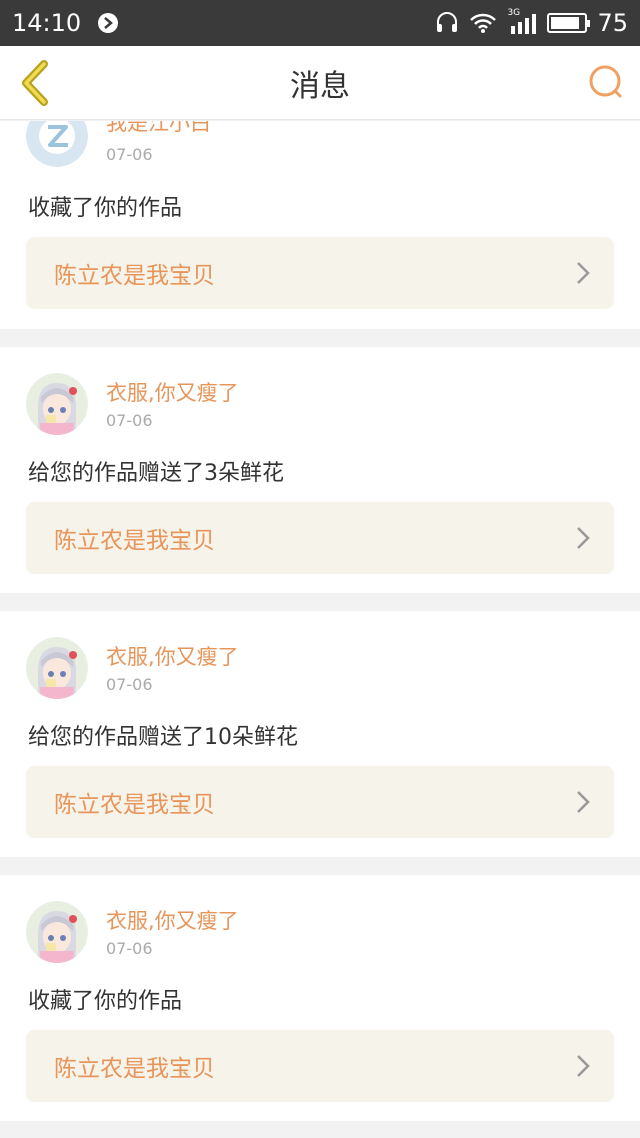 This screenshot has height=1138, width=640. What do you see at coordinates (156, 473) in the screenshot?
I see `message-text: 给您的作品赠送了3朵鲜花` at bounding box center [156, 473].